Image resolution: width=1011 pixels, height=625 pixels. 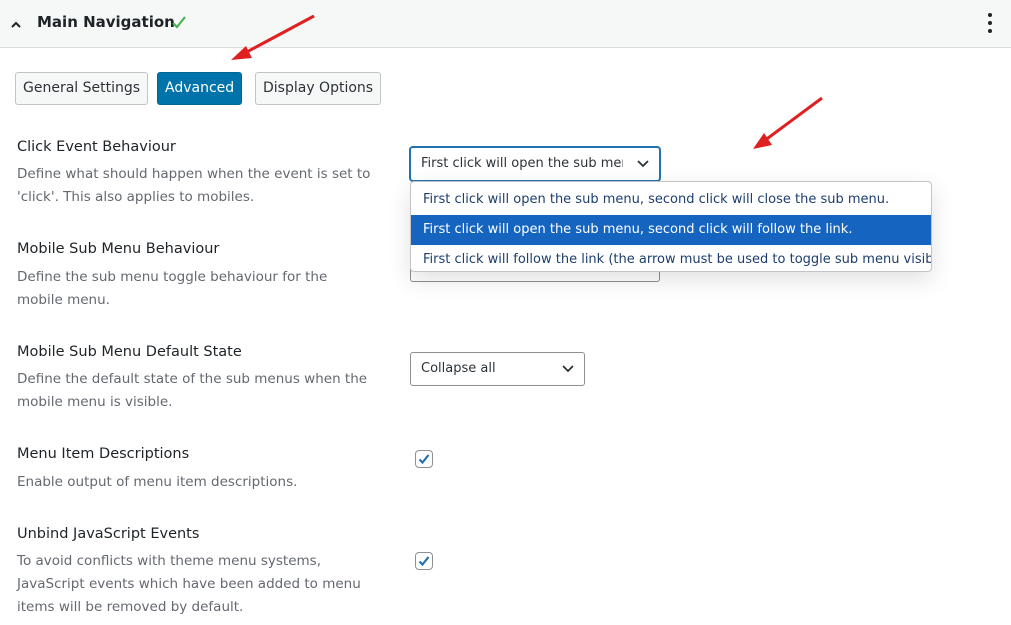 What do you see at coordinates (106, 22) in the screenshot?
I see `panel-title: Main Navigation` at bounding box center [106, 22].